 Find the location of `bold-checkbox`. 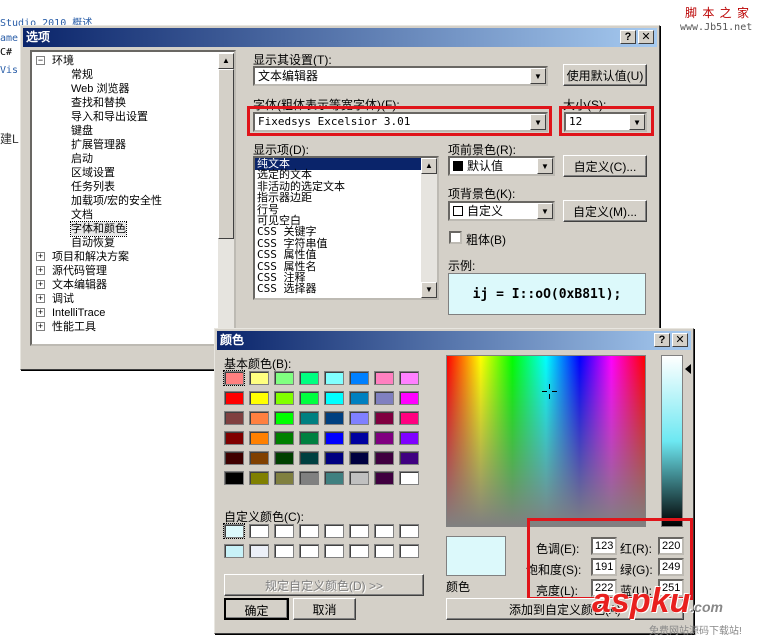

bold-checkbox is located at coordinates (455, 237).